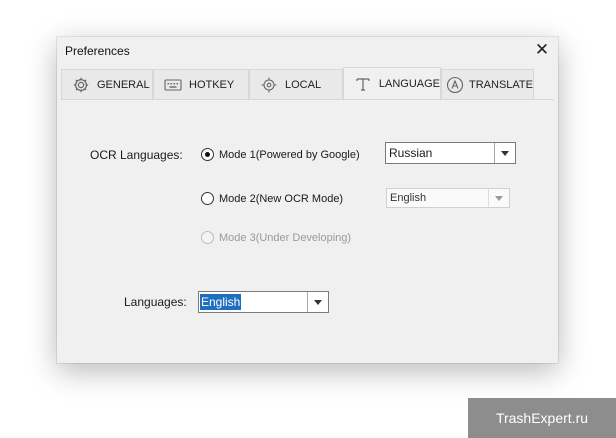  What do you see at coordinates (269, 85) in the screenshot?
I see `target-icon` at bounding box center [269, 85].